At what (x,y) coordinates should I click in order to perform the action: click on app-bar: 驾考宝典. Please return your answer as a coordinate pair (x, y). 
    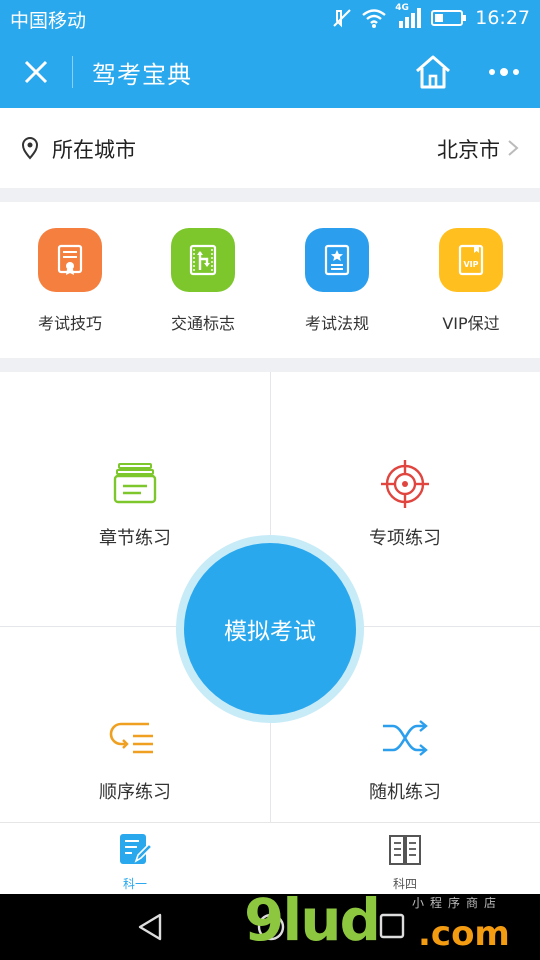
    Looking at the image, I should click on (270, 72).